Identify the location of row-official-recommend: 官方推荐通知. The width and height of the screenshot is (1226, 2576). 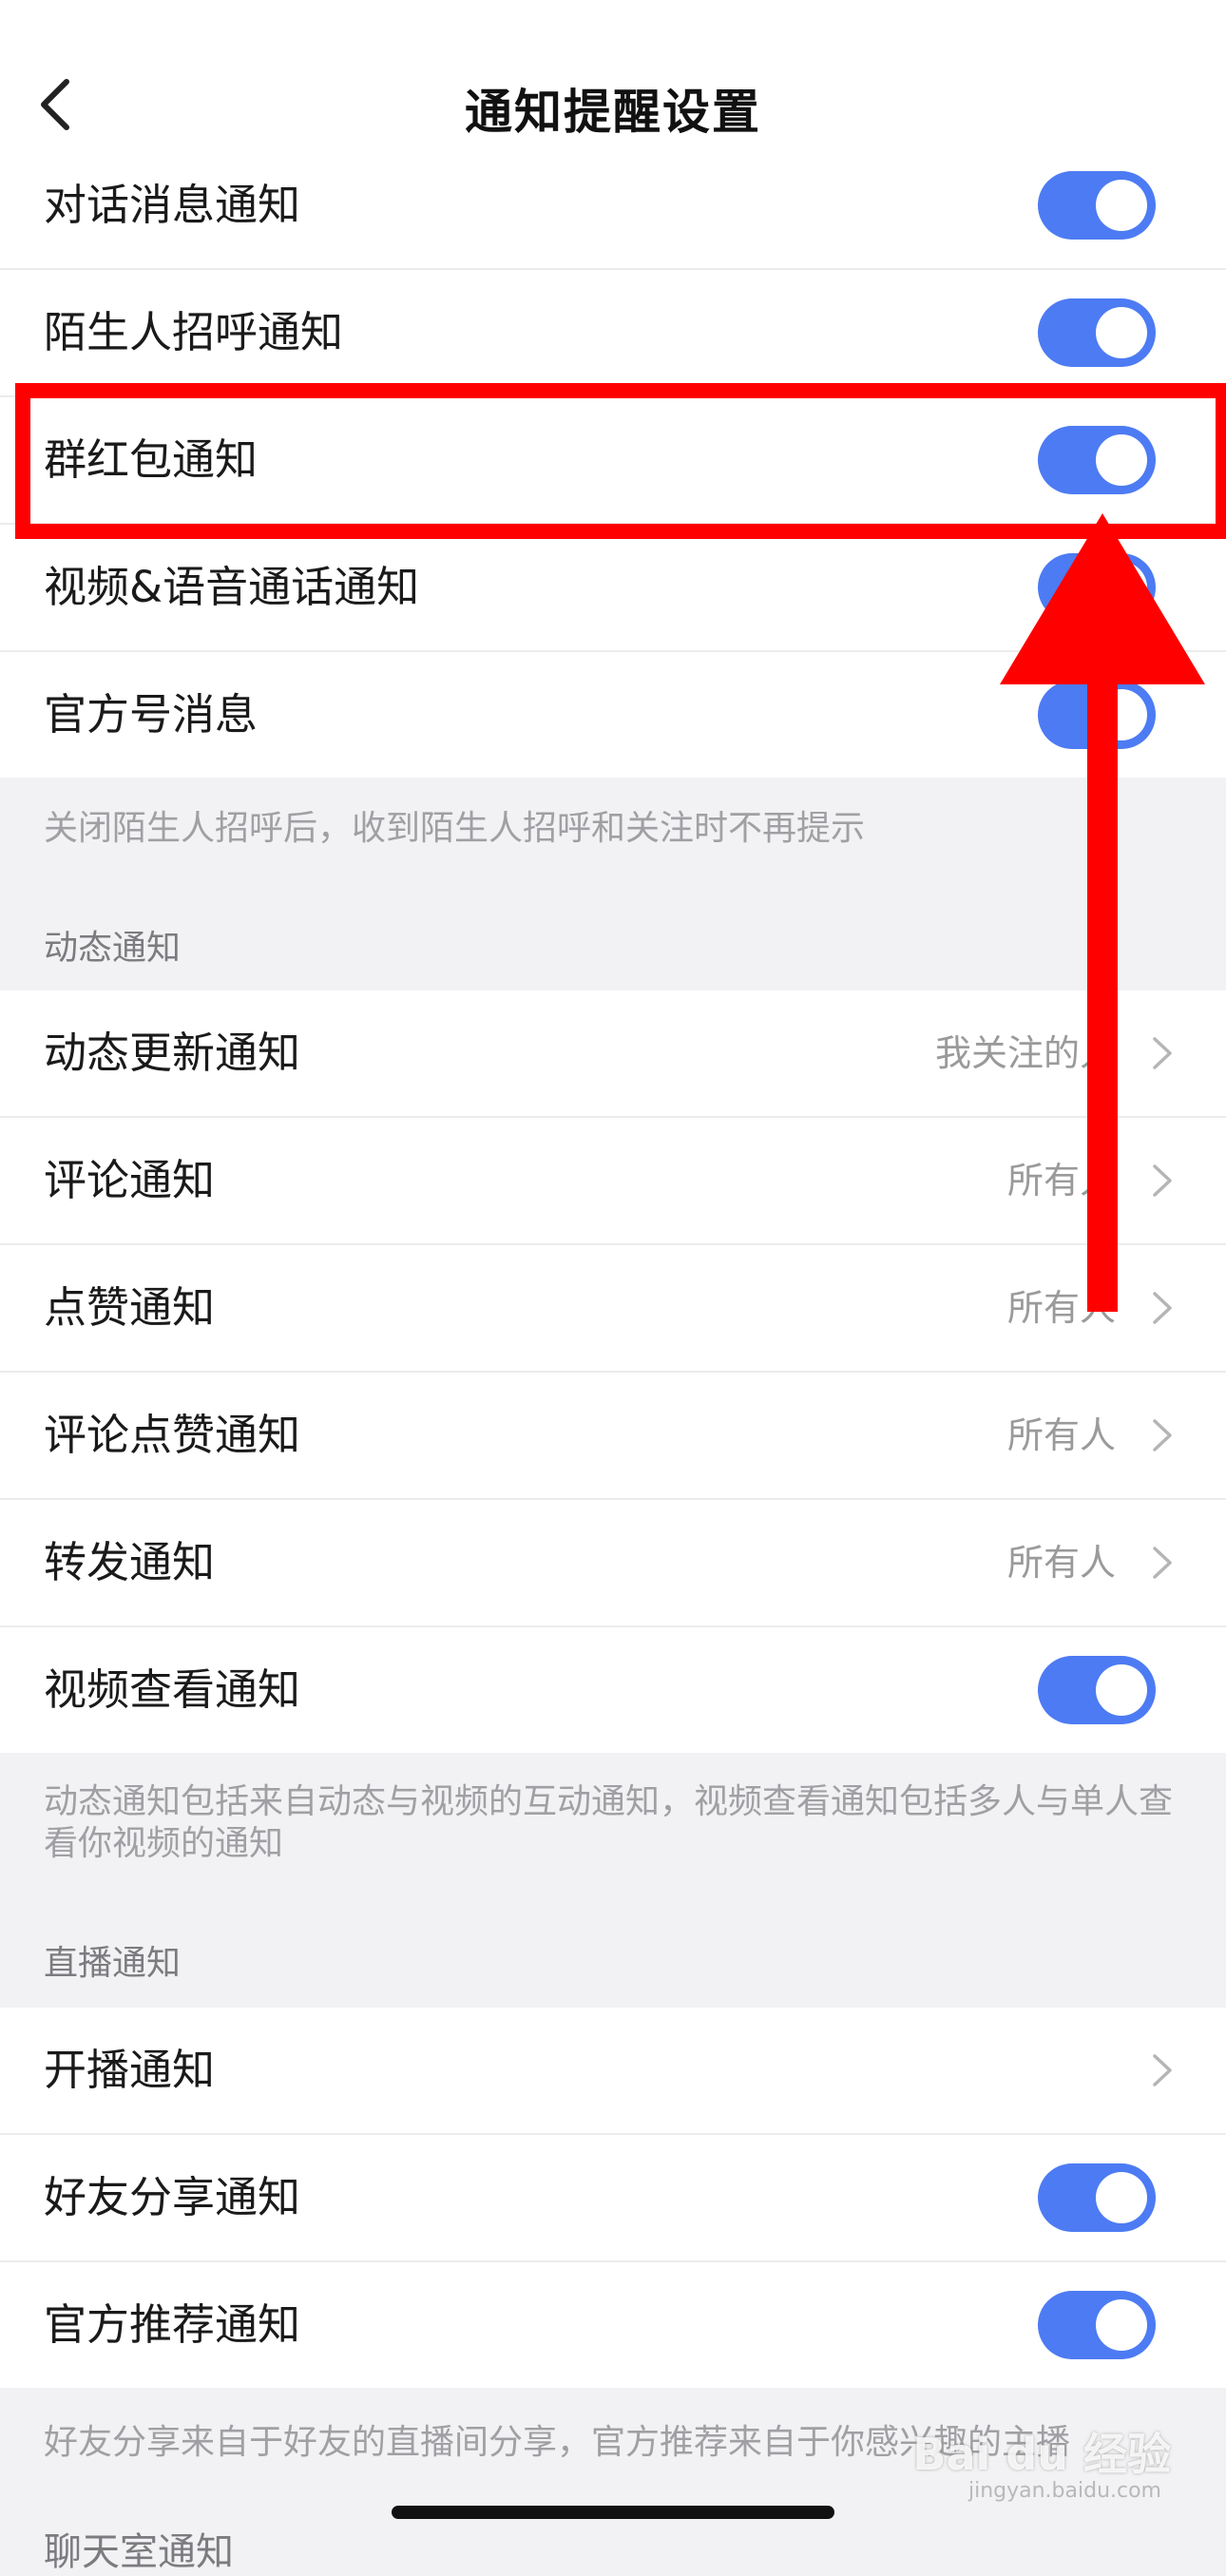
(613, 2325).